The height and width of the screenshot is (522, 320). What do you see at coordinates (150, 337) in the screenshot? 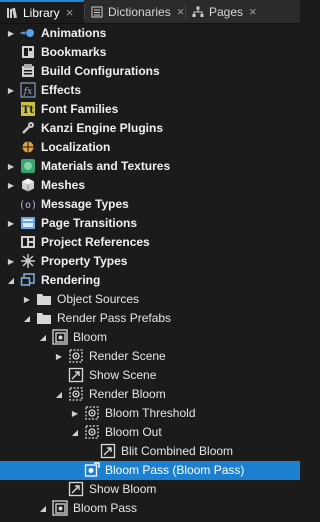
I see `tree-row: ◢ Bloom` at bounding box center [150, 337].